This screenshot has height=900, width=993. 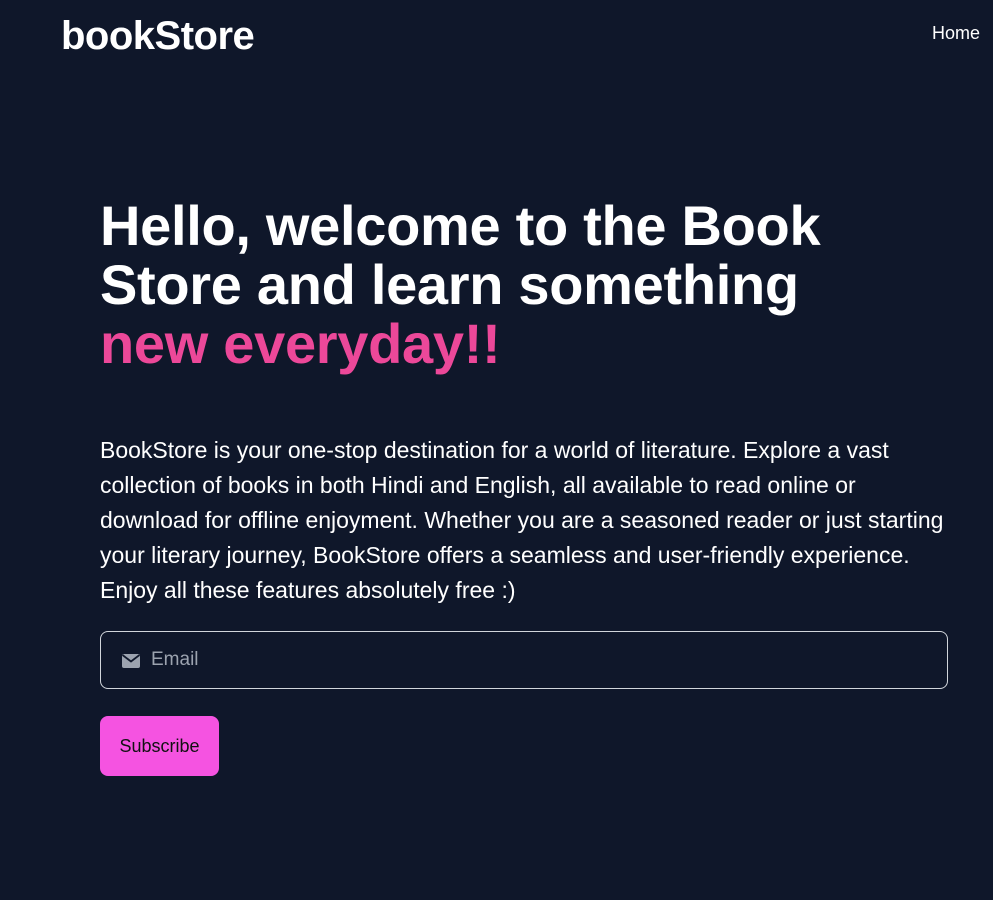 What do you see at coordinates (158, 36) in the screenshot?
I see `logo: bookStore` at bounding box center [158, 36].